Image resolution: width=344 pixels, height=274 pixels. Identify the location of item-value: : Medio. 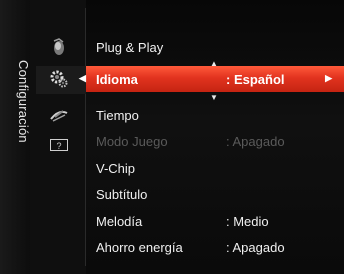
(247, 221).